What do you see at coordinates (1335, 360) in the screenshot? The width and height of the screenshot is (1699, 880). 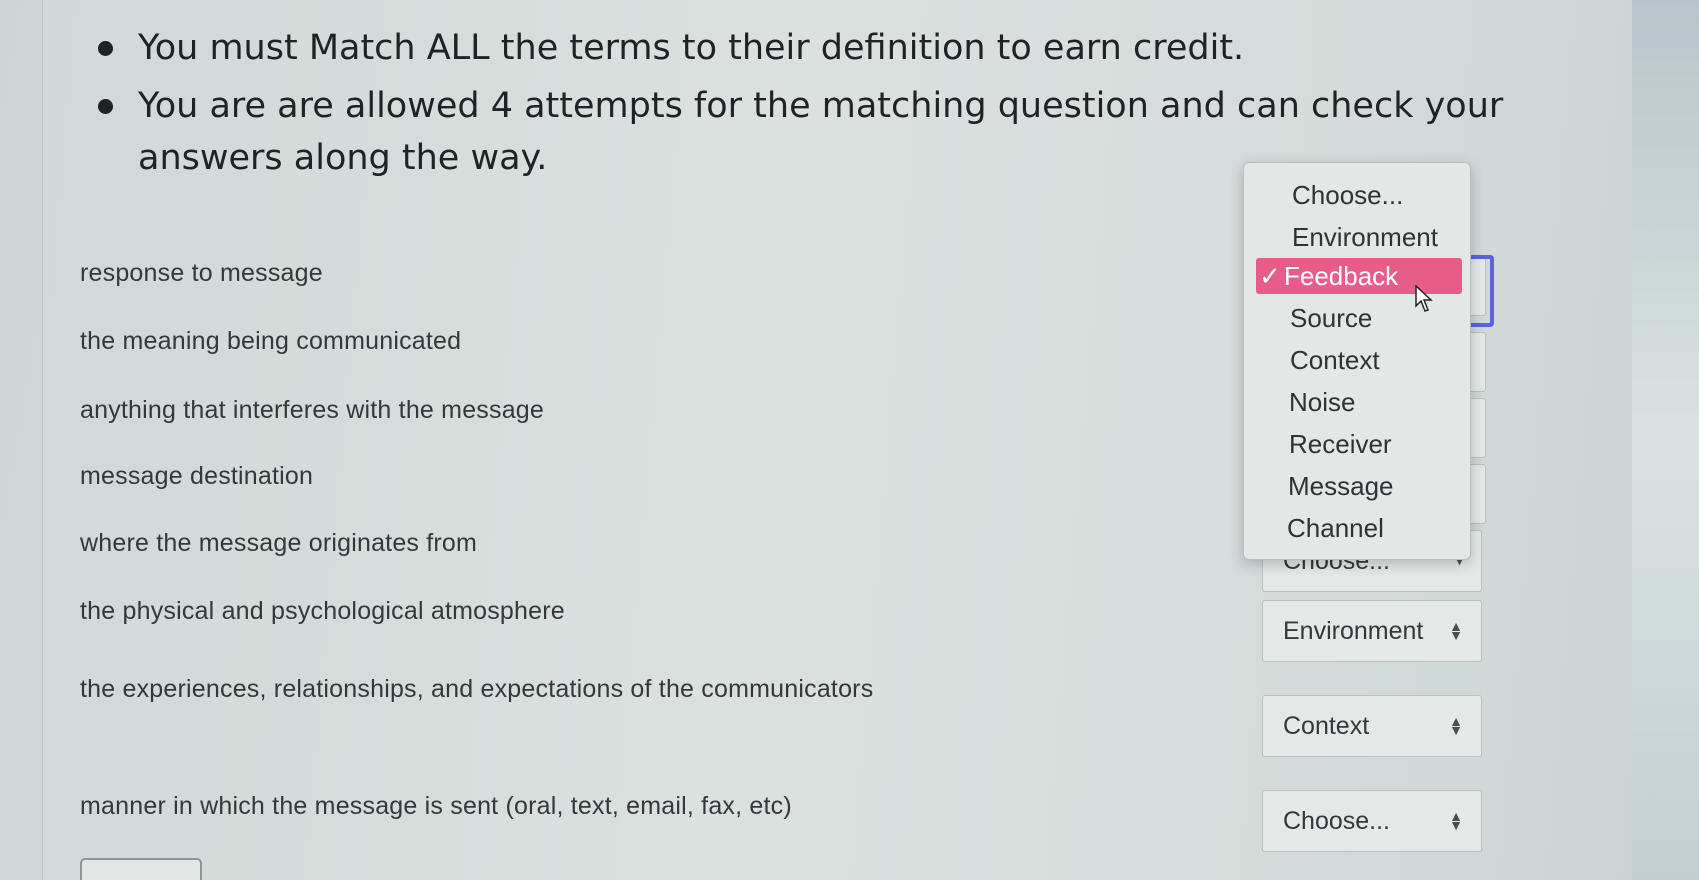 I see `dropdown-option: Context` at bounding box center [1335, 360].